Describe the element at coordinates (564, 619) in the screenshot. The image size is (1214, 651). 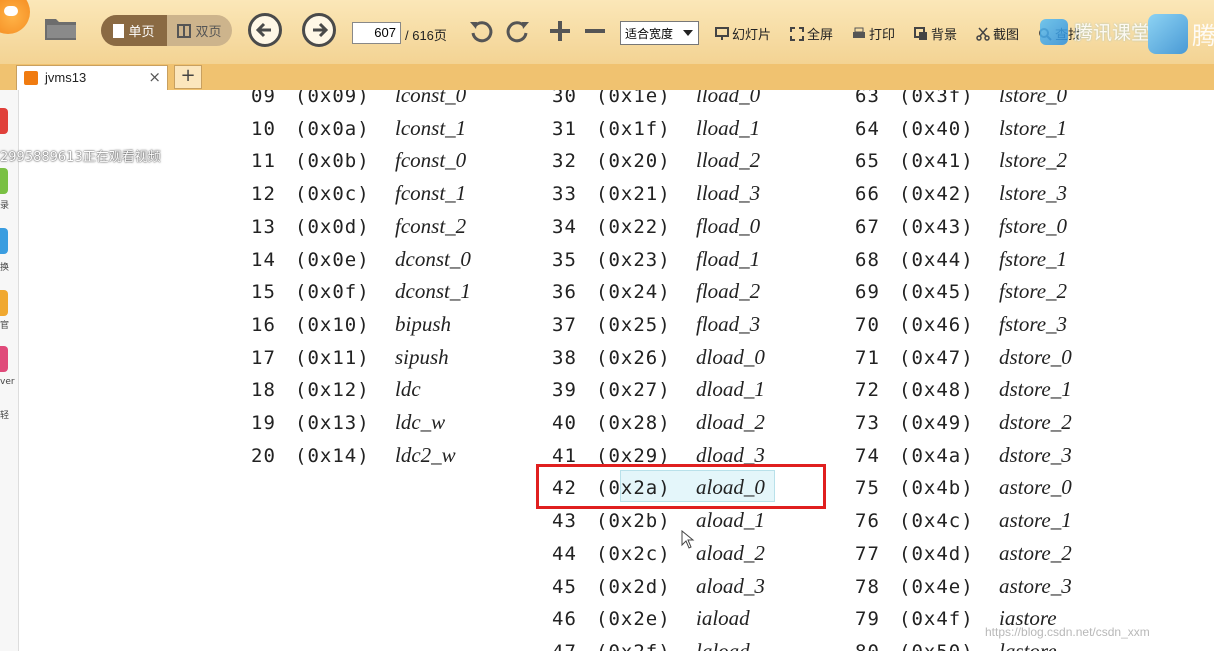
I see `opcode-number: 46` at that location.